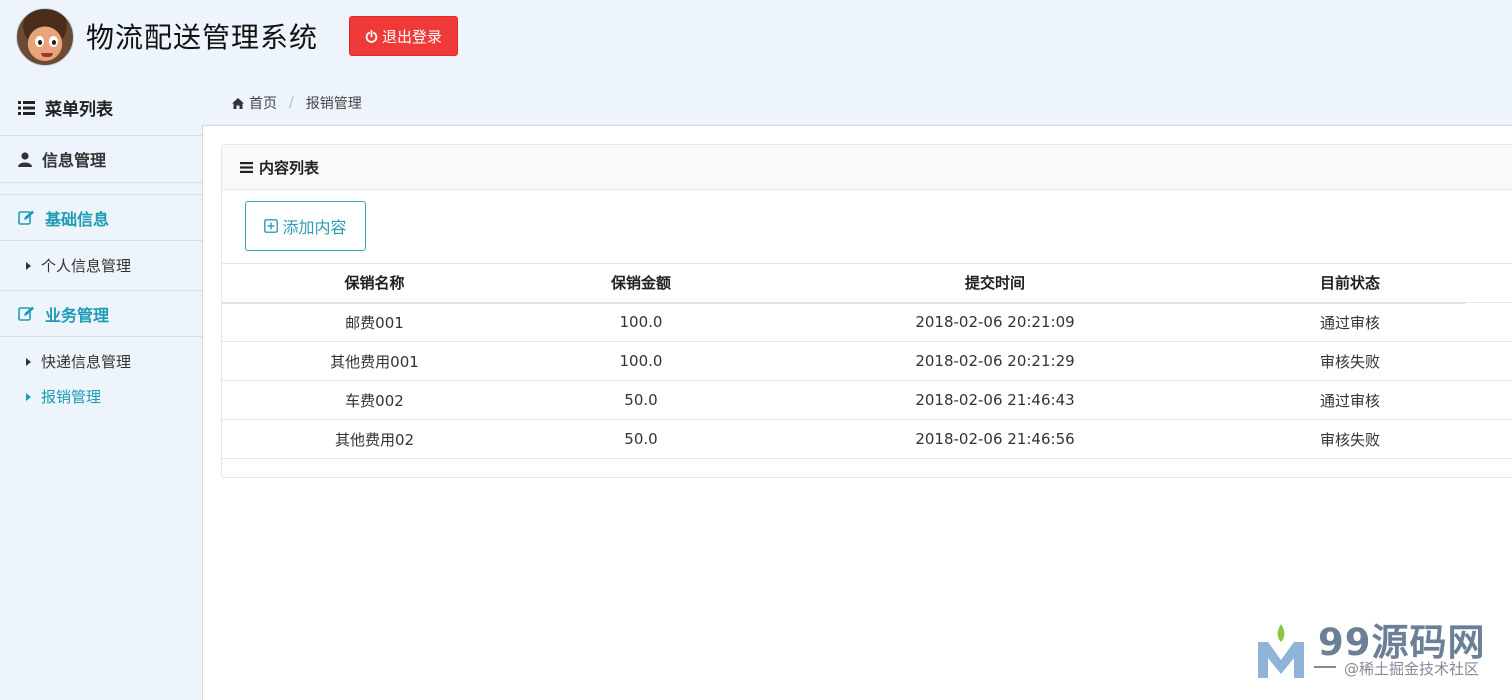  What do you see at coordinates (263, 103) in the screenshot?
I see `breadcrumb-home: 首页` at bounding box center [263, 103].